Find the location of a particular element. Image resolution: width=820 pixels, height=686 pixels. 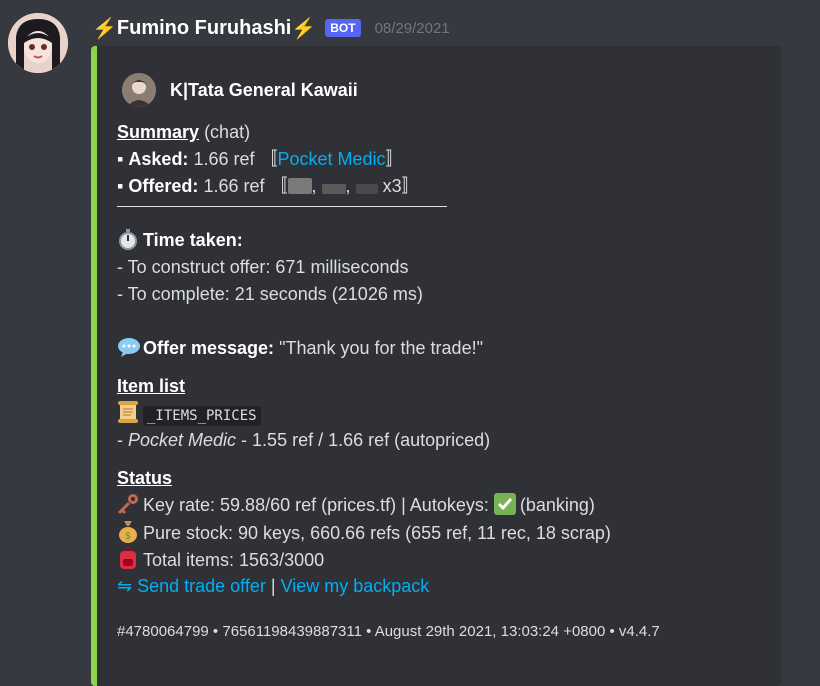

author-name: K|Tata General Kawaii is located at coordinates (264, 90).